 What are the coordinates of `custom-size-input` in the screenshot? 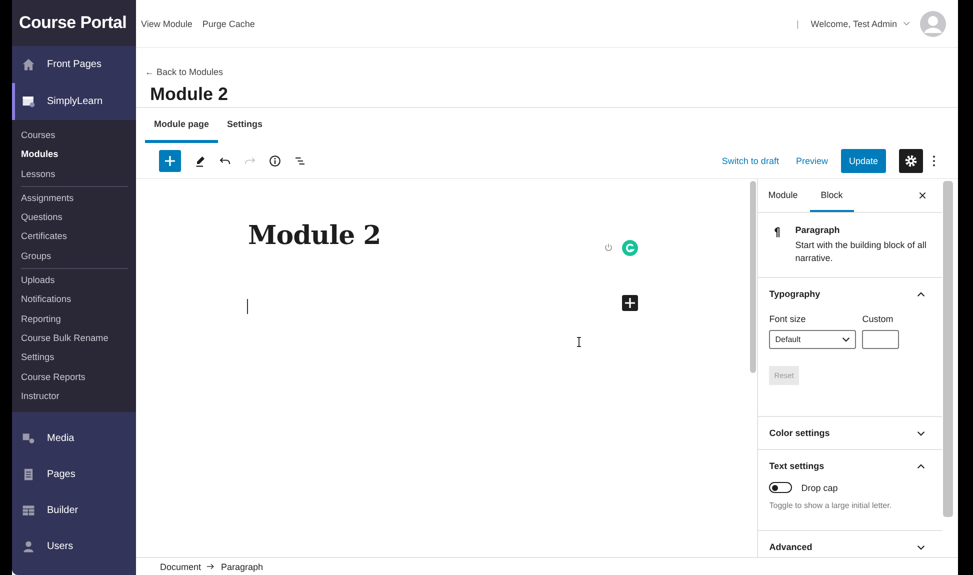 It's located at (881, 339).